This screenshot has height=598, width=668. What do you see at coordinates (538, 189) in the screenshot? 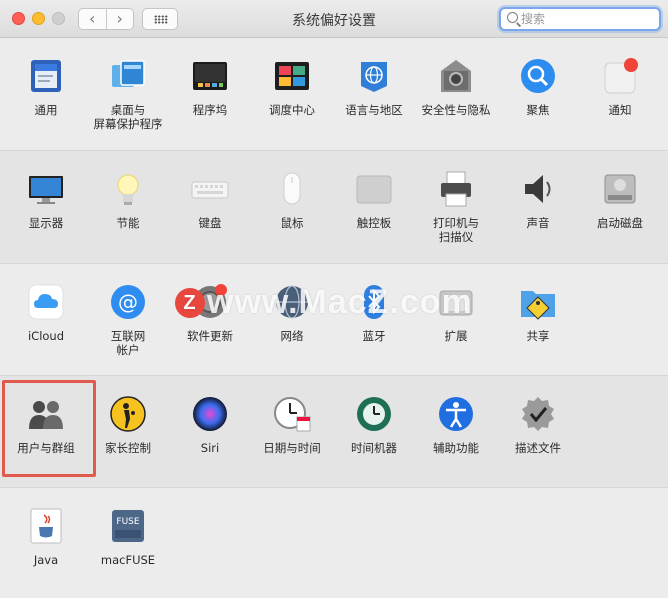
I see `sound-icon` at bounding box center [538, 189].